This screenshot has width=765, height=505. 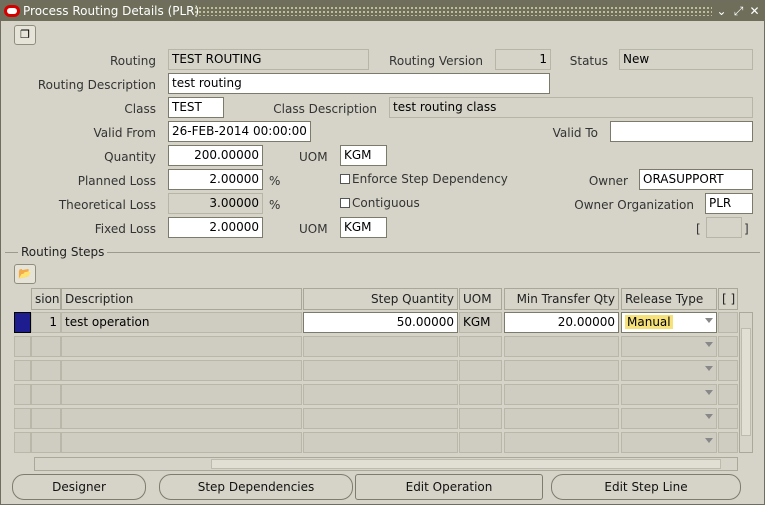 What do you see at coordinates (728, 299) in the screenshot?
I see `col-header-folder: [ ]` at bounding box center [728, 299].